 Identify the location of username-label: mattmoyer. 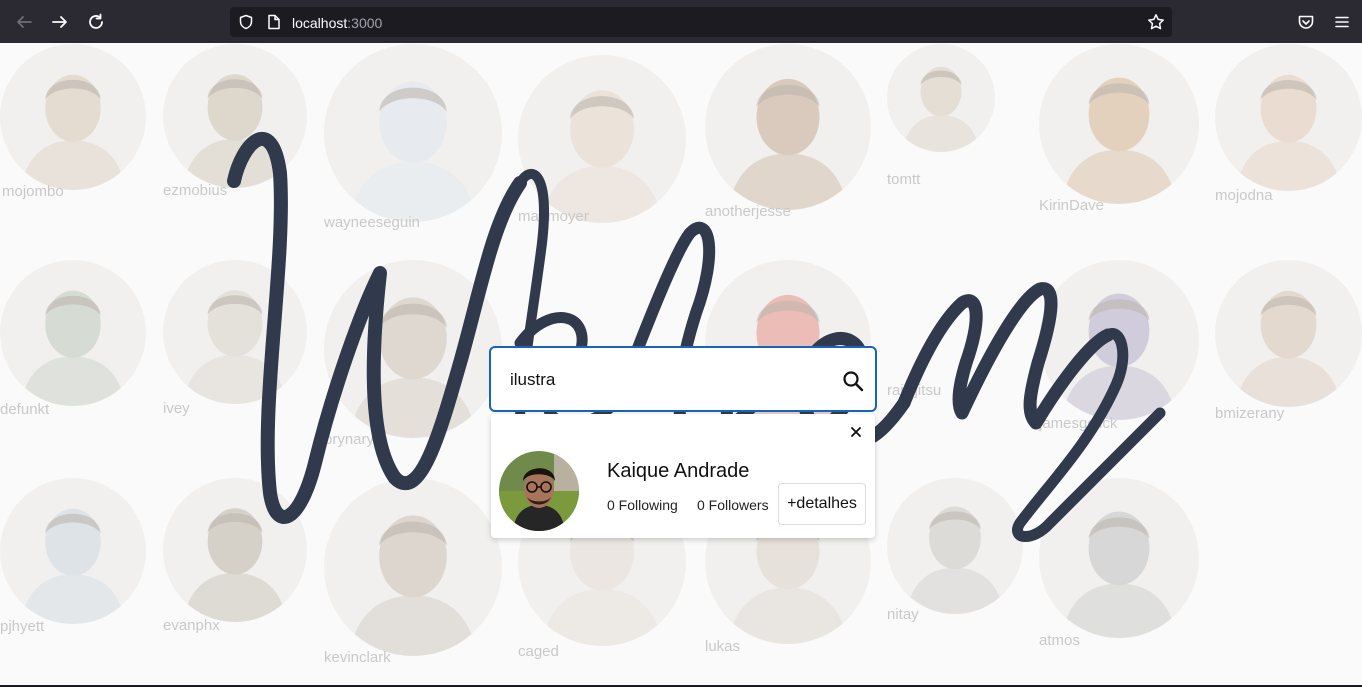
(553, 216).